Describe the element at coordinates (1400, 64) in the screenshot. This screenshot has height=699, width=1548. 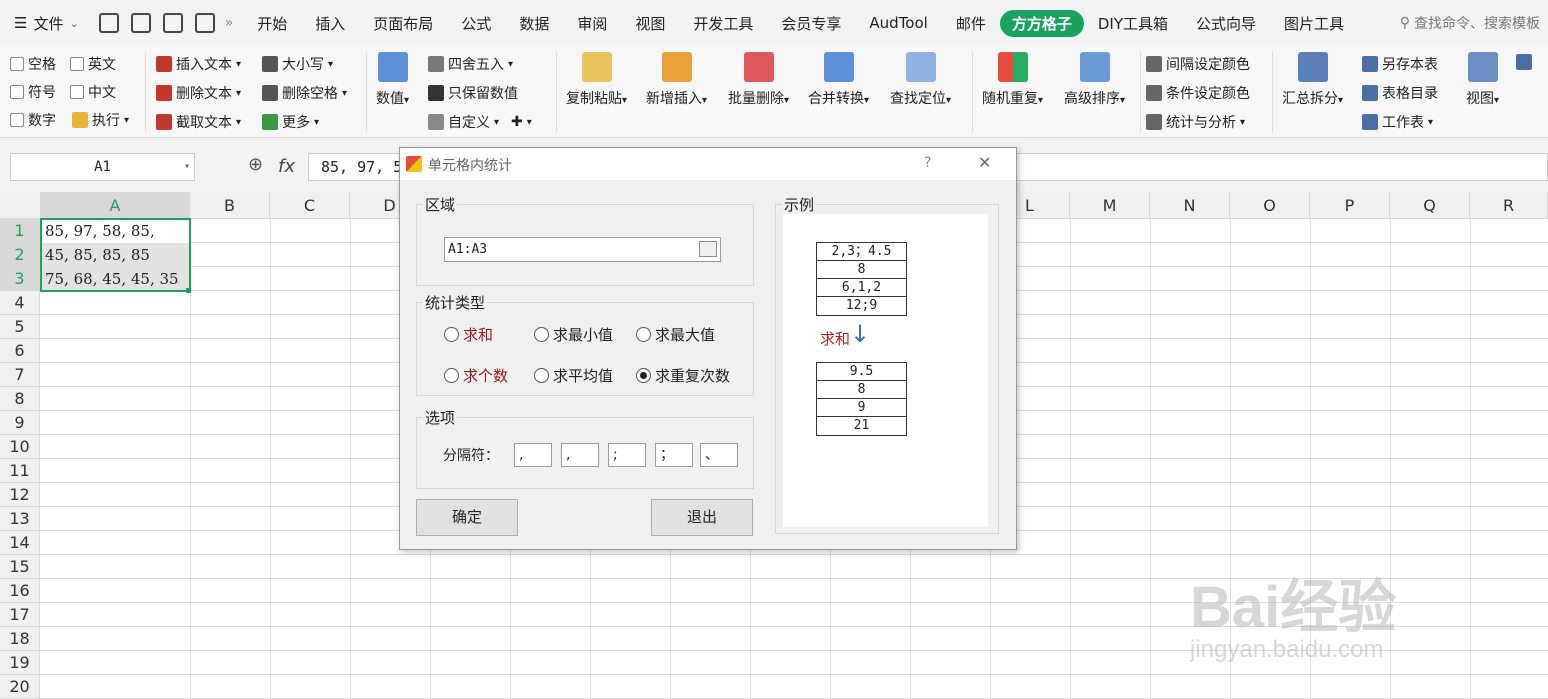
I see `save-sheet-button: 另存本表` at that location.